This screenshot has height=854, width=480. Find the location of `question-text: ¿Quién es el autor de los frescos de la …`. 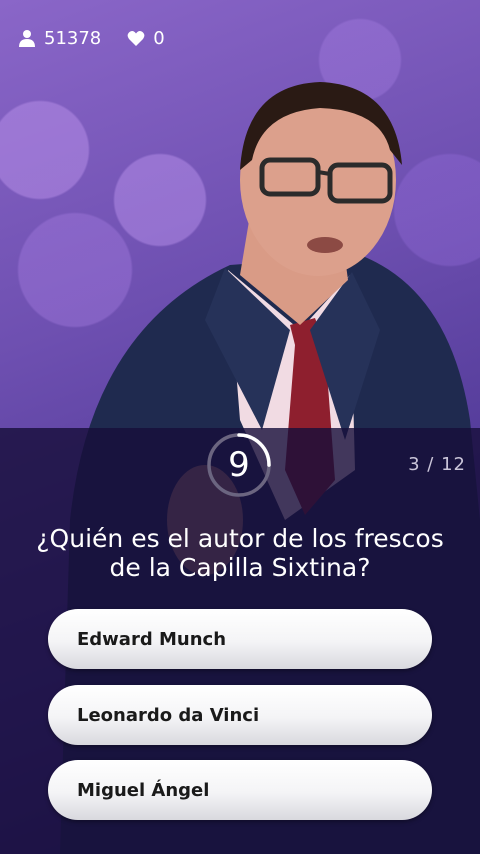

question-text: ¿Quién es el autor de los frescos de la … is located at coordinates (240, 553).